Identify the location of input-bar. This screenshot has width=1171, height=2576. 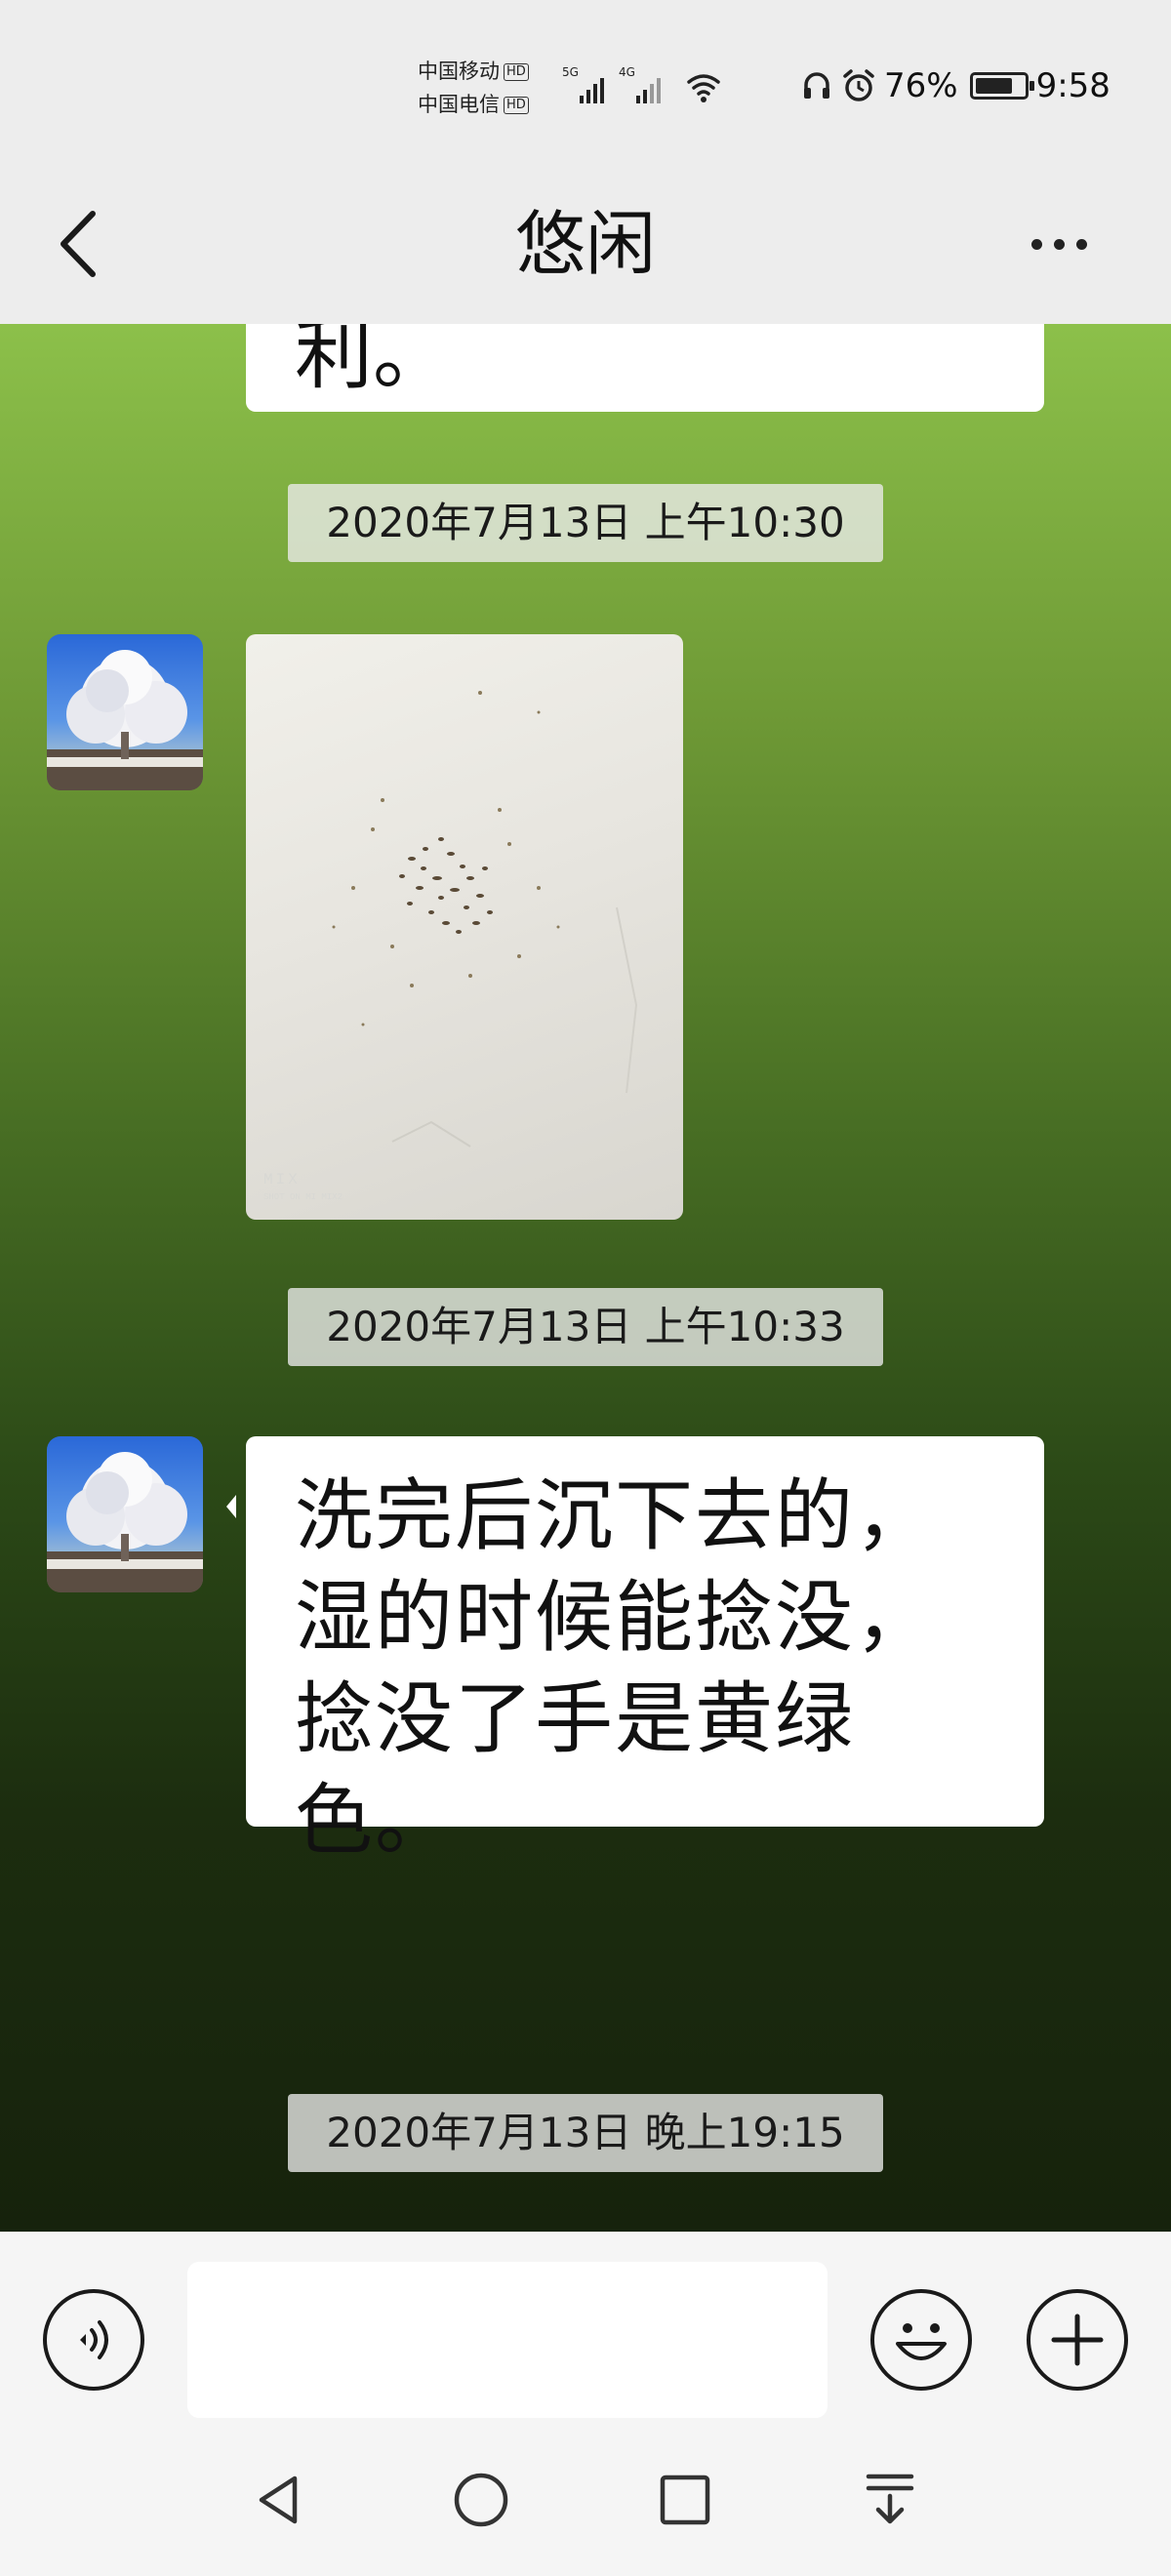
(585, 2327).